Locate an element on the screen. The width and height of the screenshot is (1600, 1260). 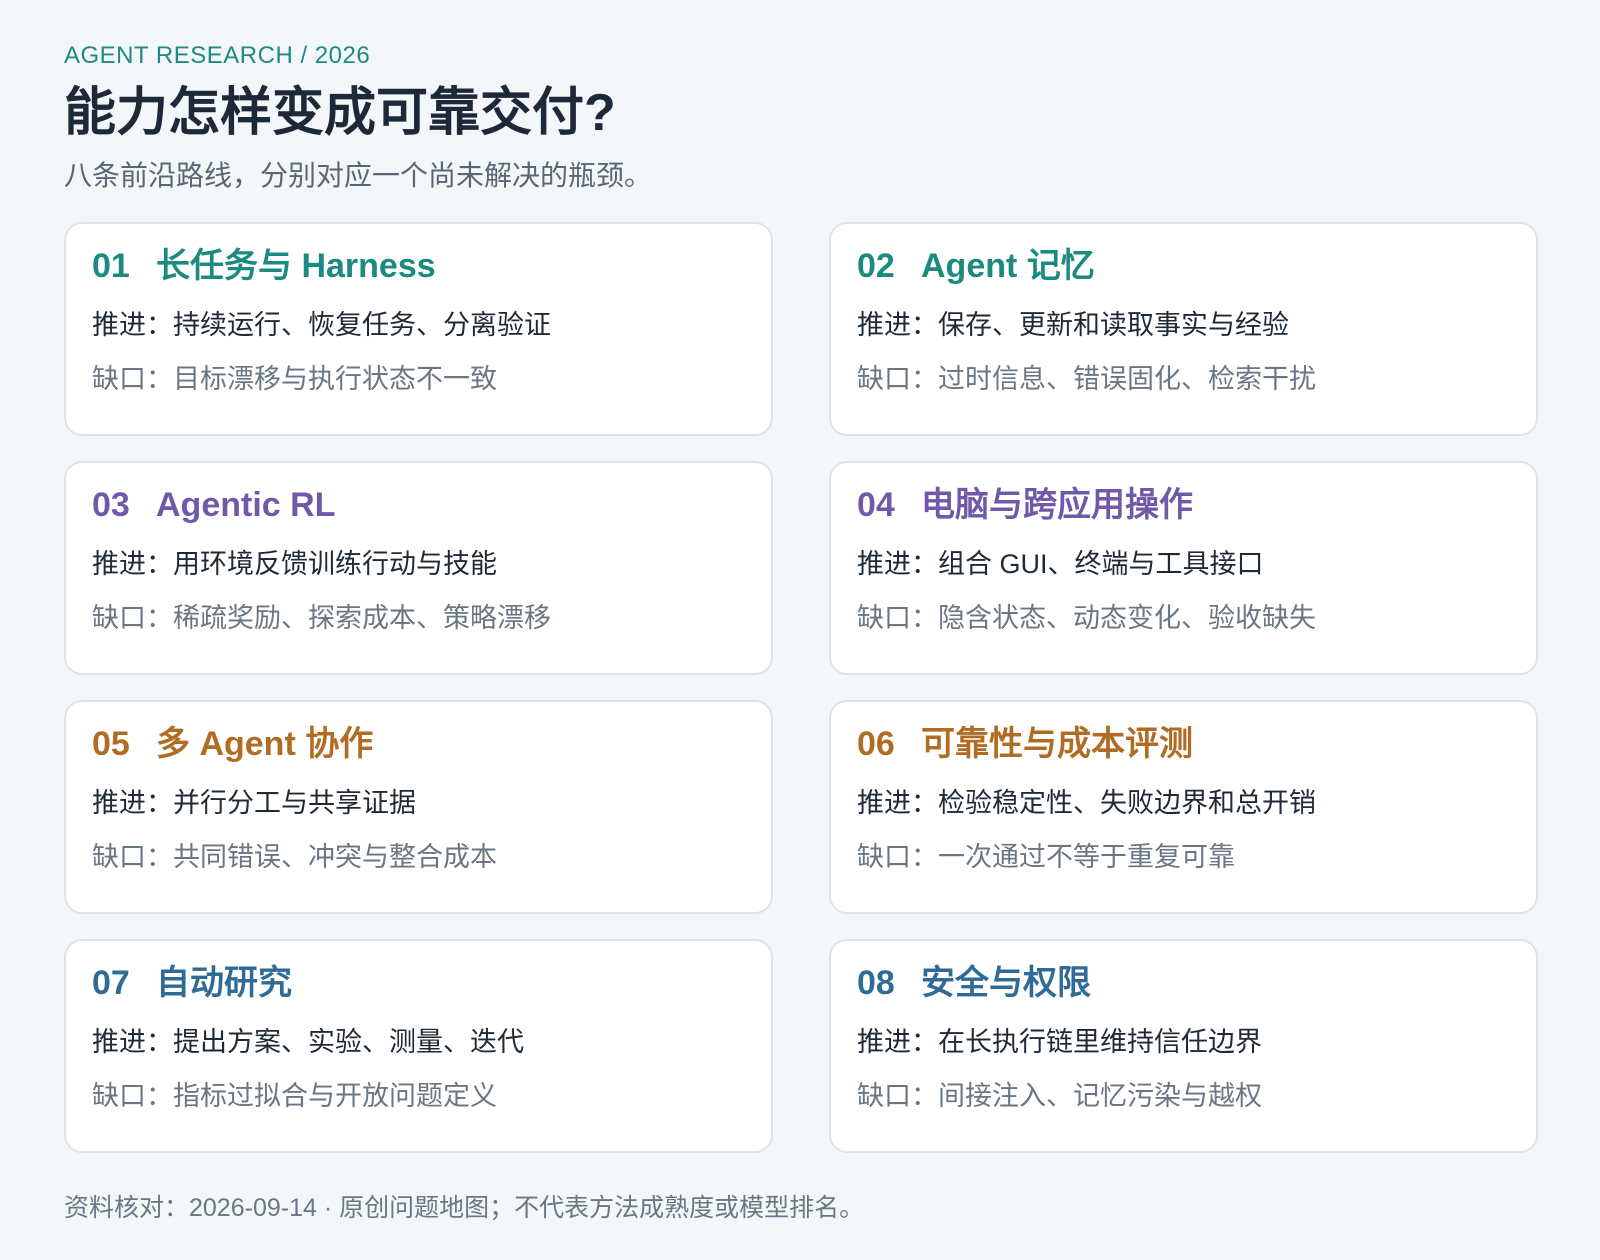
card-title: 可靠性与成本评测 is located at coordinates (1057, 744).